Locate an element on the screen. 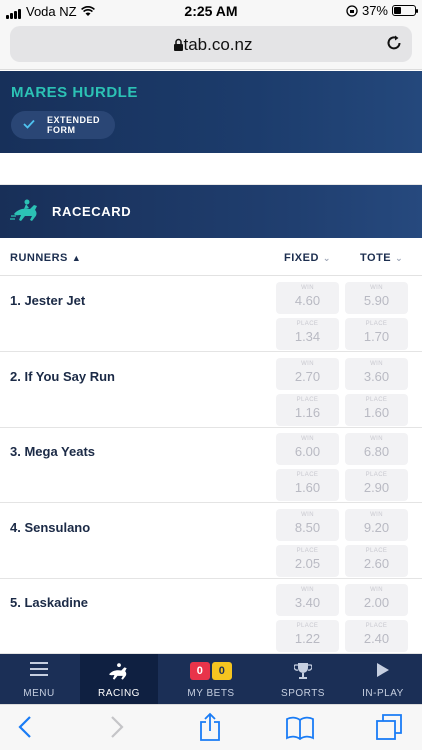 This screenshot has height=750, width=422. odds-value: 2.00 is located at coordinates (376, 602).